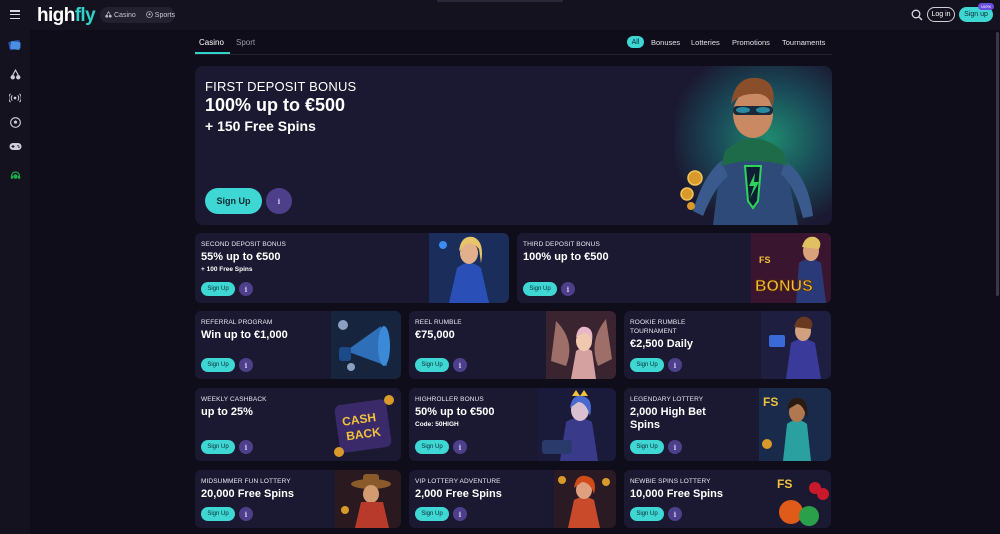 Image resolution: width=1000 pixels, height=534 pixels. Describe the element at coordinates (365, 424) in the screenshot. I see `cashback-chest-illustration: CASH BACK` at that location.